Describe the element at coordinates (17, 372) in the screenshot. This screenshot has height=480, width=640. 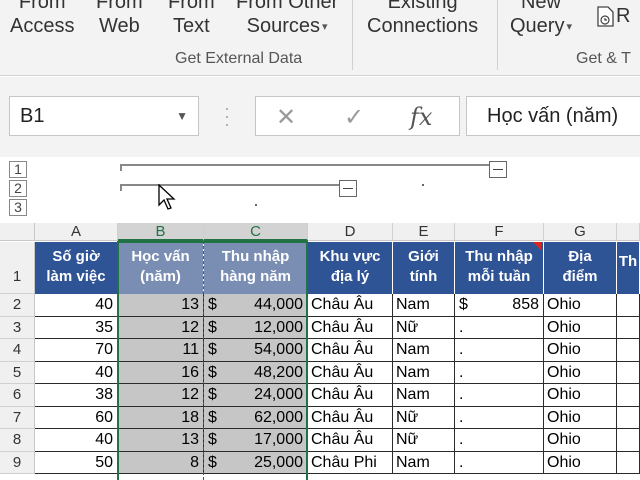
I see `row-header: 5` at that location.